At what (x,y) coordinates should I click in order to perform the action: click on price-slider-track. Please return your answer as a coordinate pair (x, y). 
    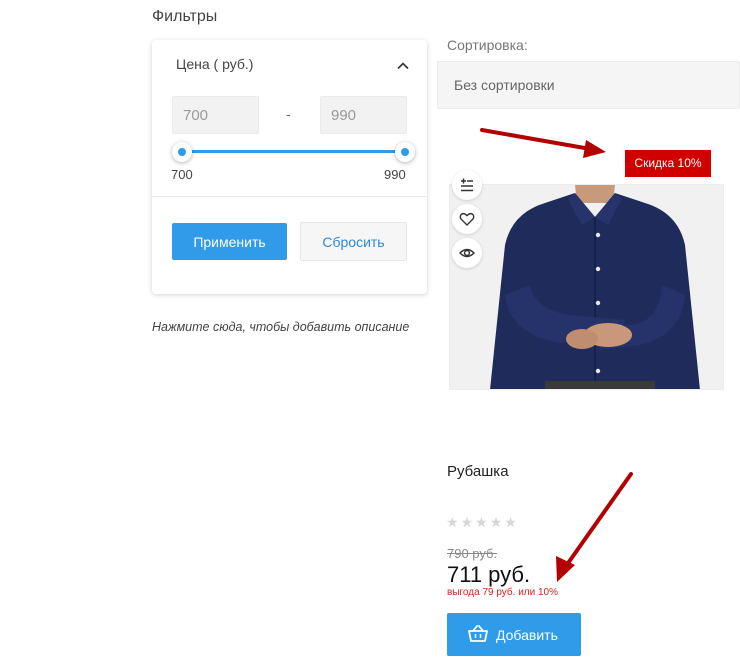
    Looking at the image, I should click on (294, 151).